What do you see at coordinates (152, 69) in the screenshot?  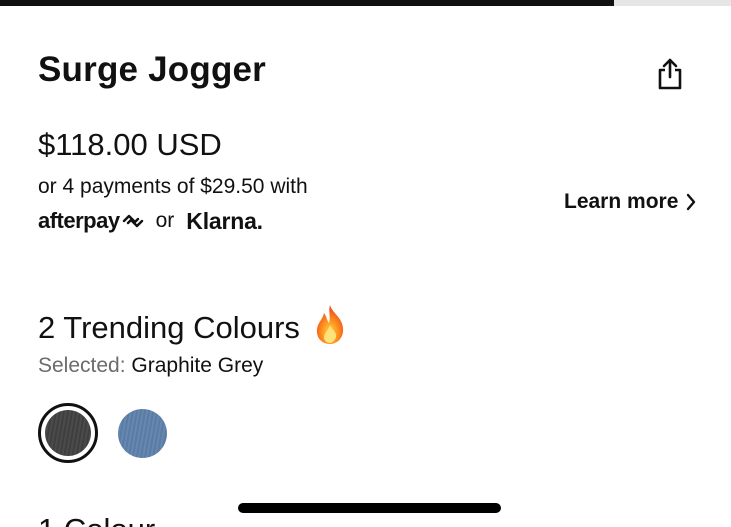 I see `product-title: Surge Jogger` at bounding box center [152, 69].